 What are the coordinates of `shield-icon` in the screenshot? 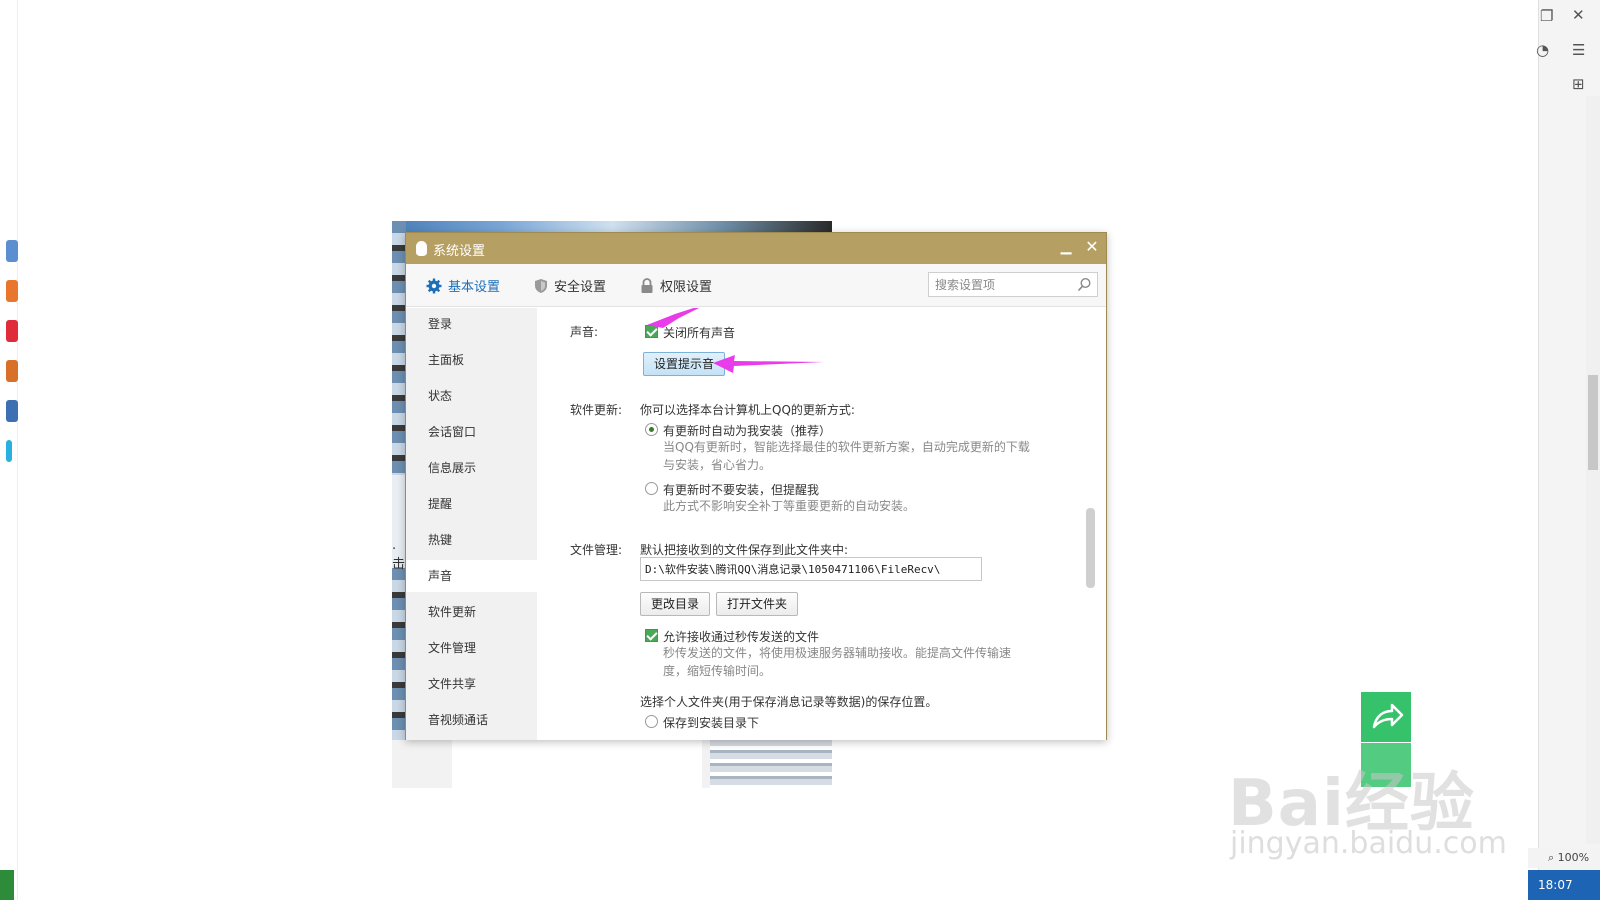 It's located at (541, 285).